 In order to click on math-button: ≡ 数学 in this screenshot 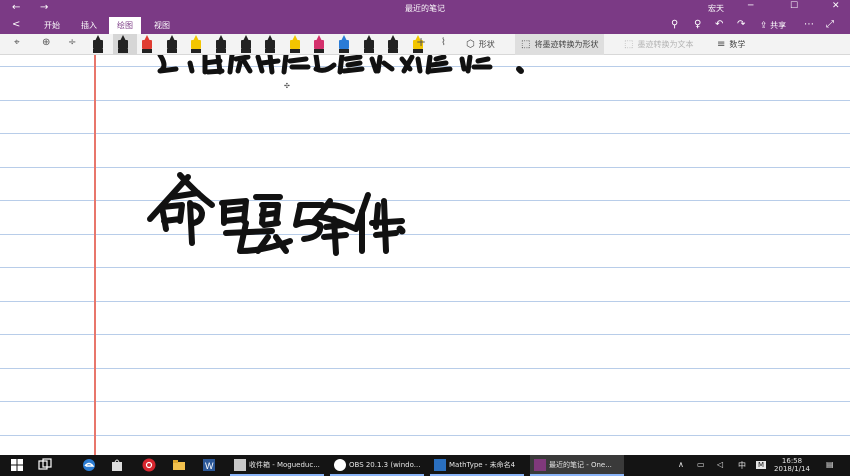, I will do `click(731, 44)`.